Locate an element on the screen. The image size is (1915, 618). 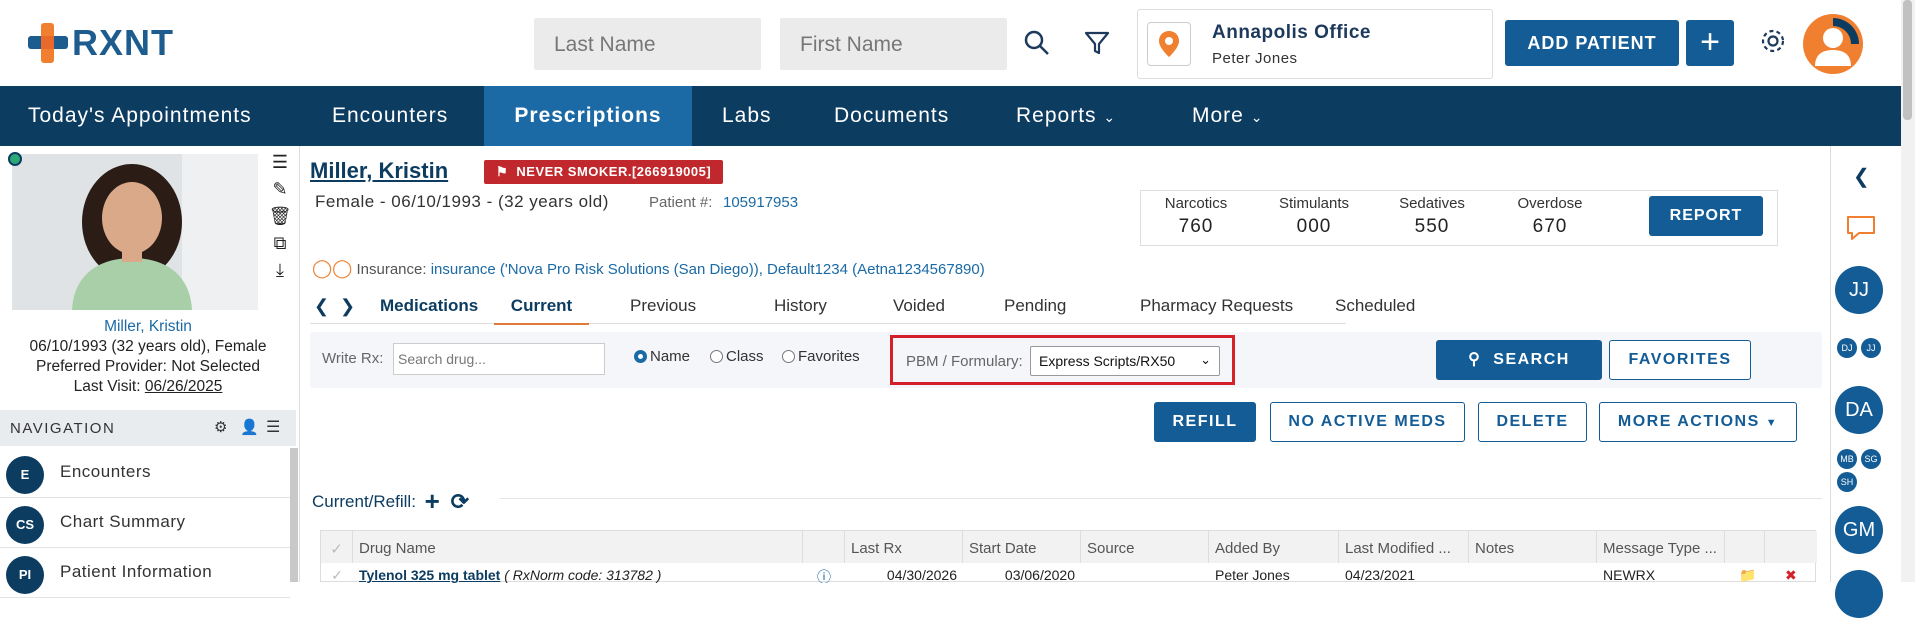
info-icon: ⓘ is located at coordinates (826, 573).